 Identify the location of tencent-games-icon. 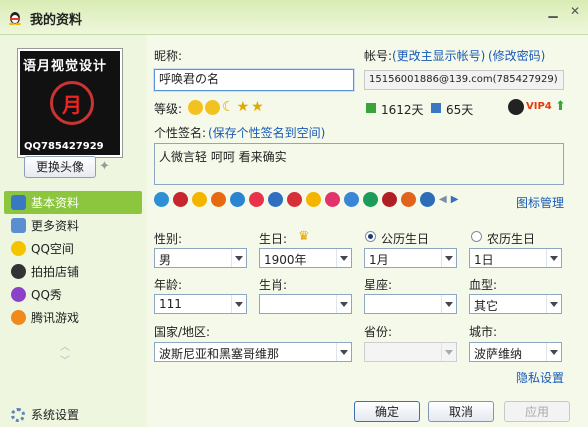
(18, 317).